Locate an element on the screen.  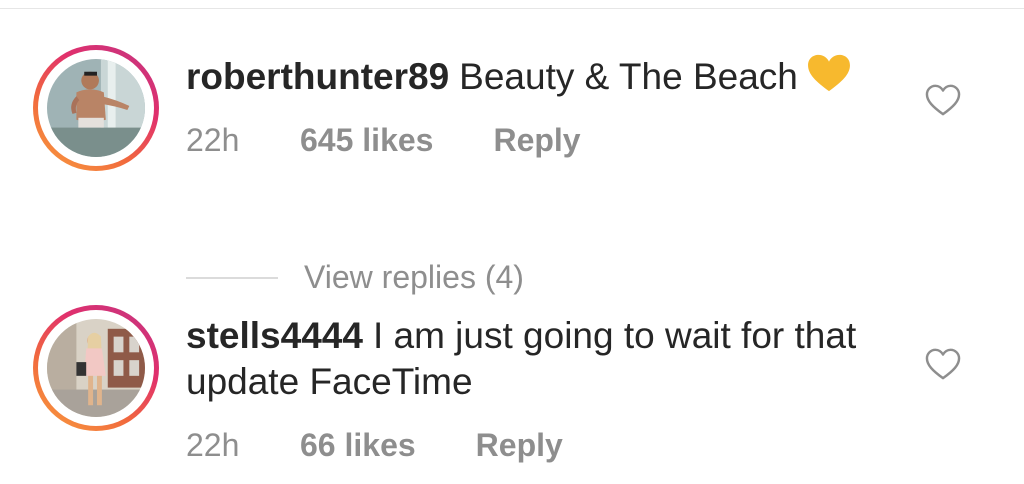
comment-likes: 66 likes is located at coordinates (358, 445).